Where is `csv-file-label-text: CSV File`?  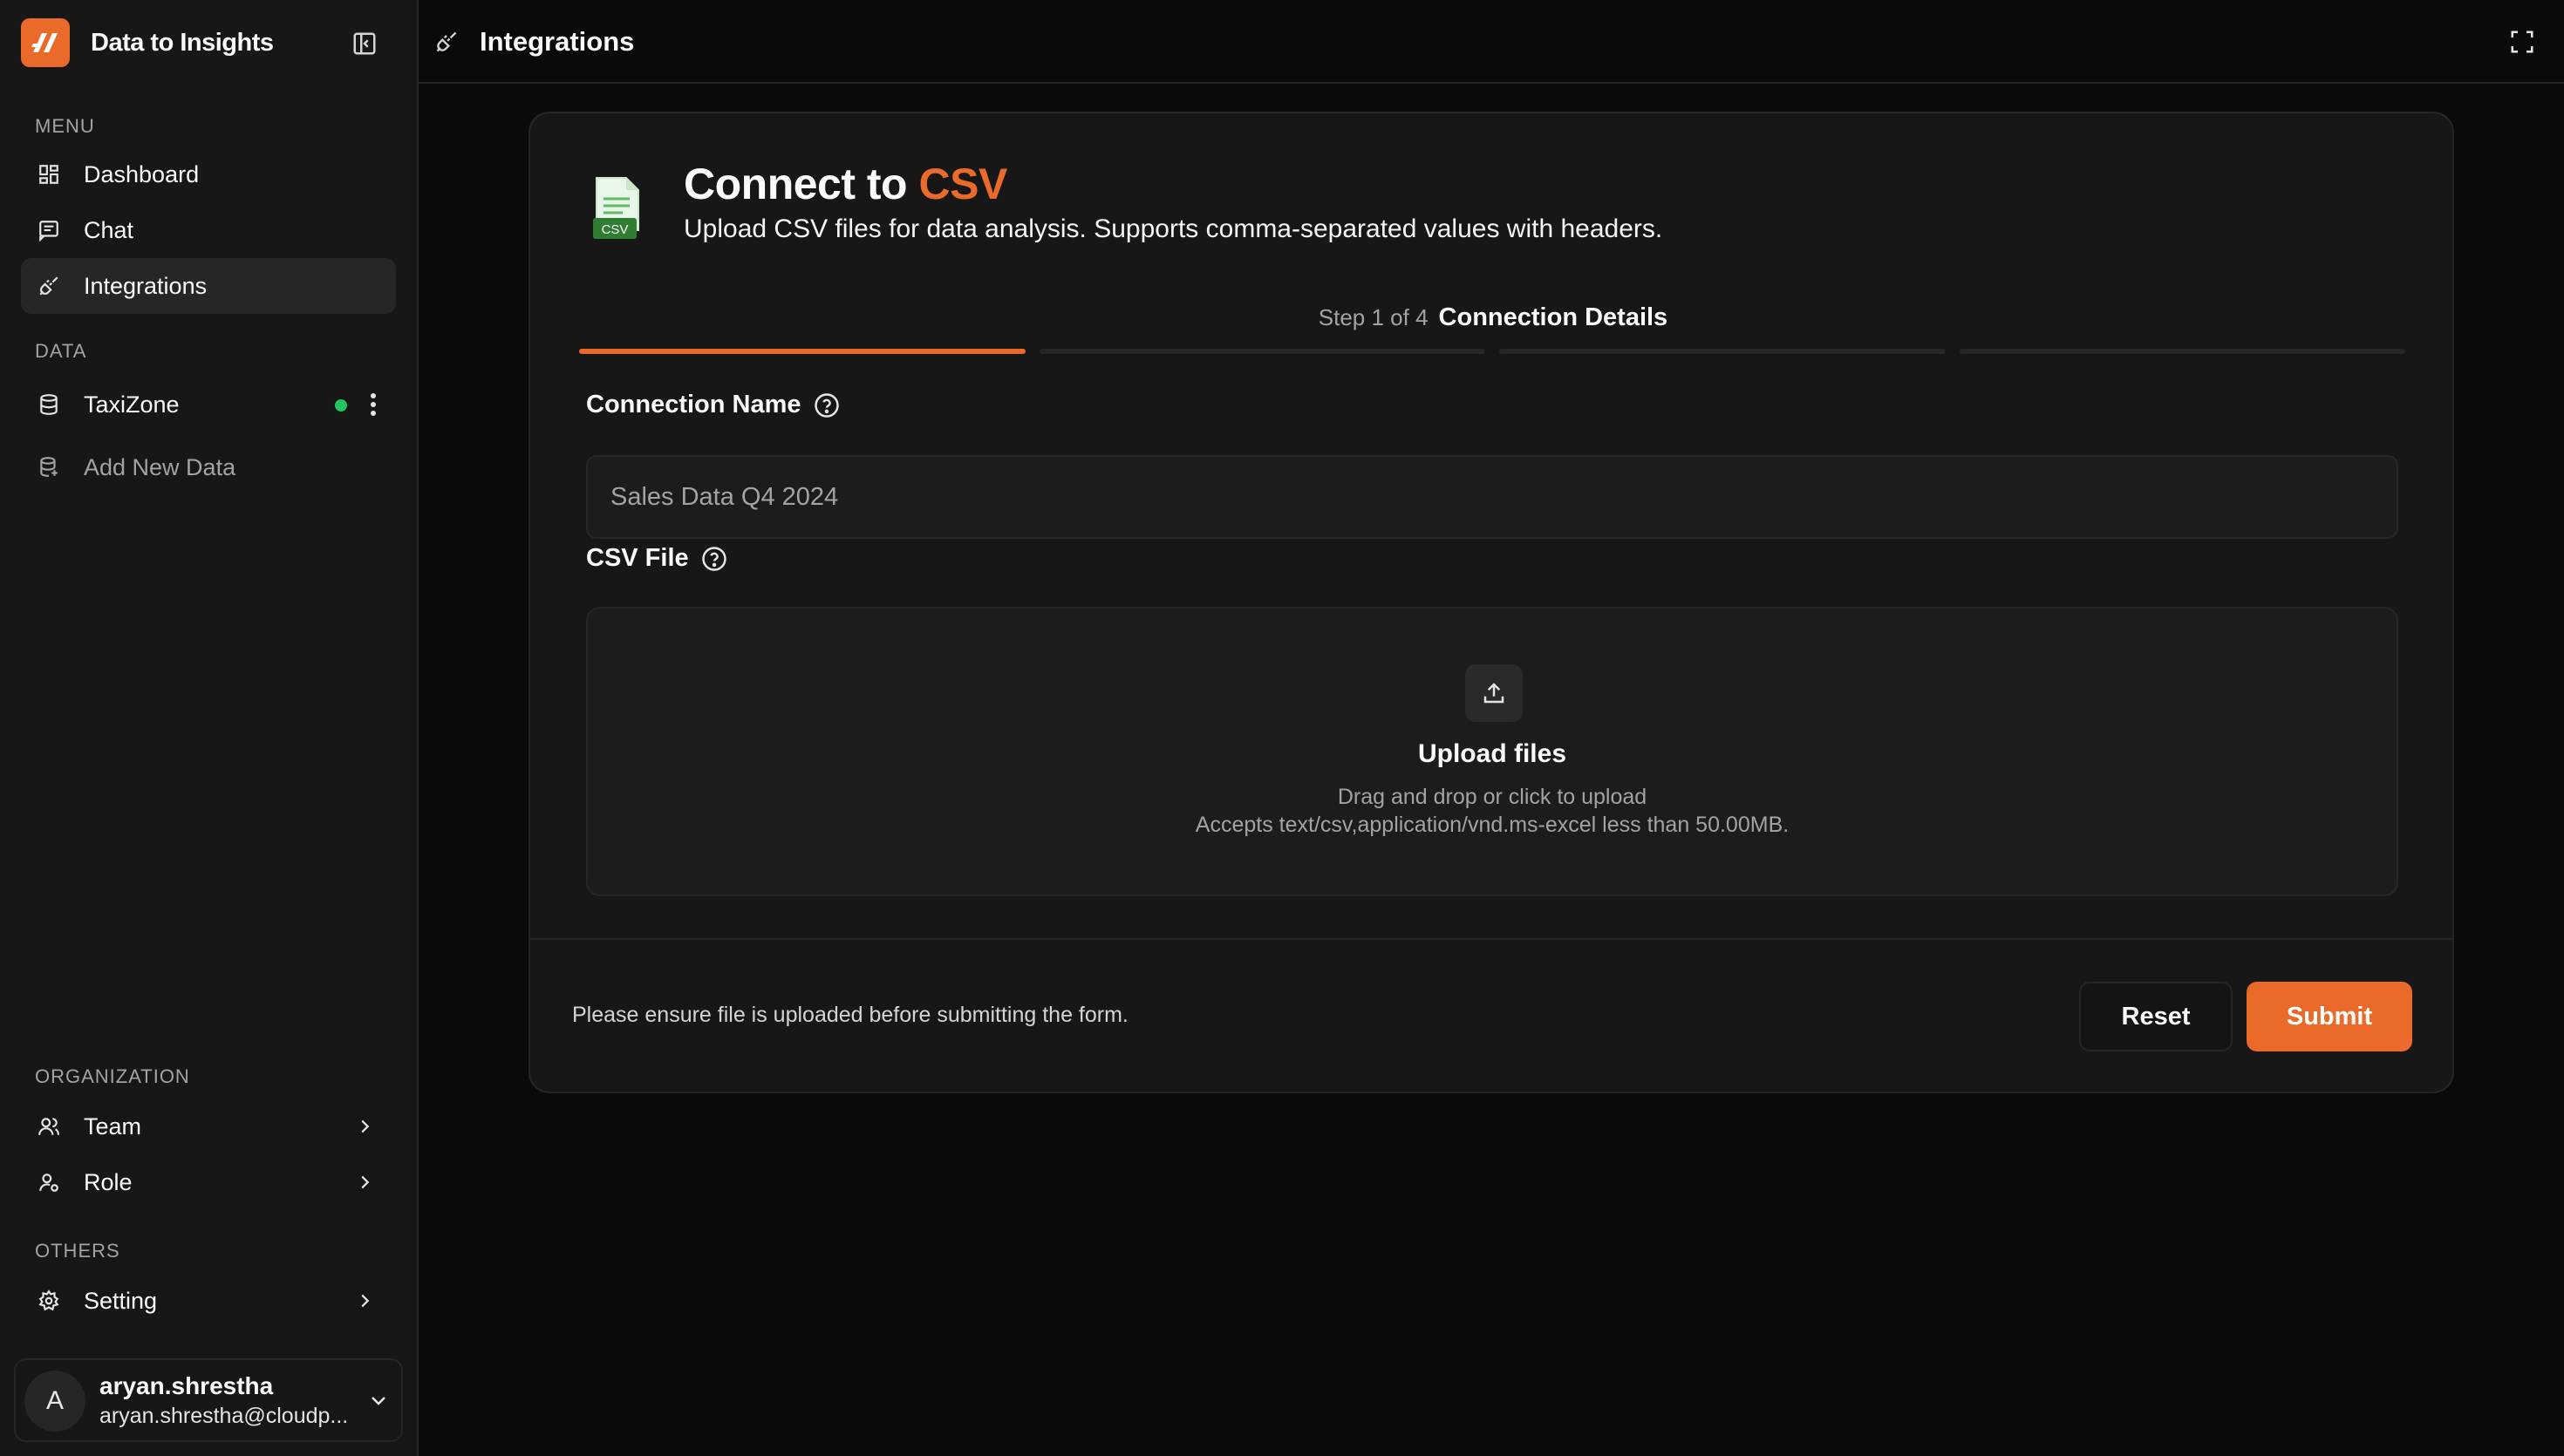
csv-file-label-text: CSV File is located at coordinates (637, 558).